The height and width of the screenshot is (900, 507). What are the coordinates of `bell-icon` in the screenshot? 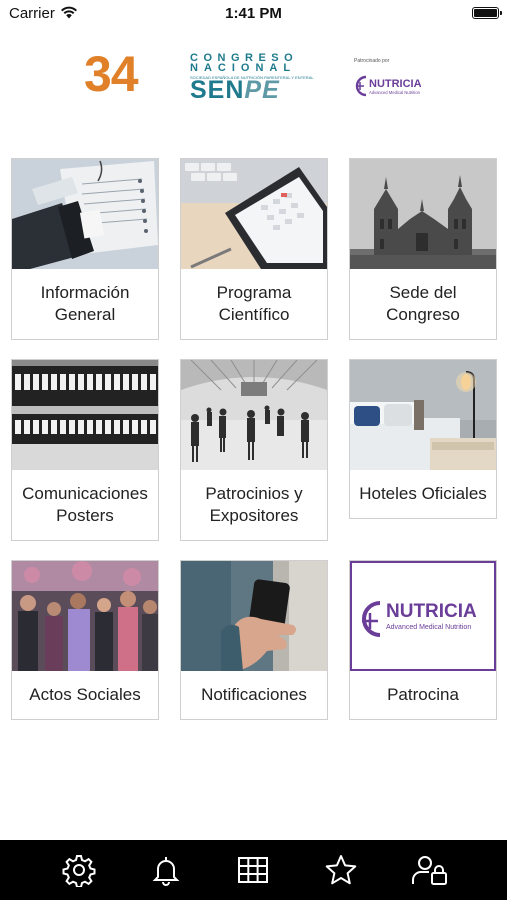 It's located at (166, 871).